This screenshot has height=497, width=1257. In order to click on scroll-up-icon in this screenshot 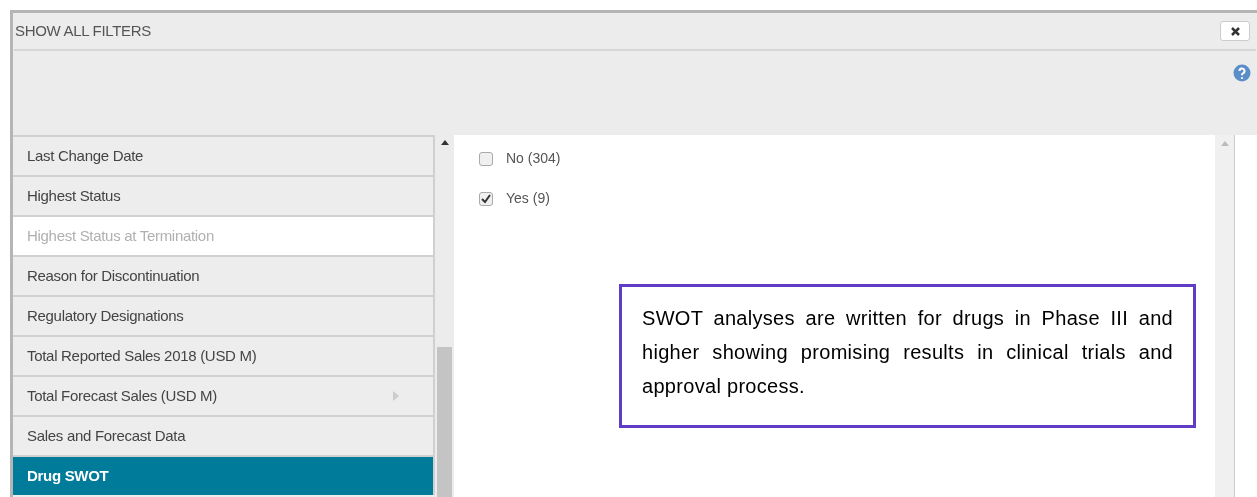, I will do `click(444, 142)`.